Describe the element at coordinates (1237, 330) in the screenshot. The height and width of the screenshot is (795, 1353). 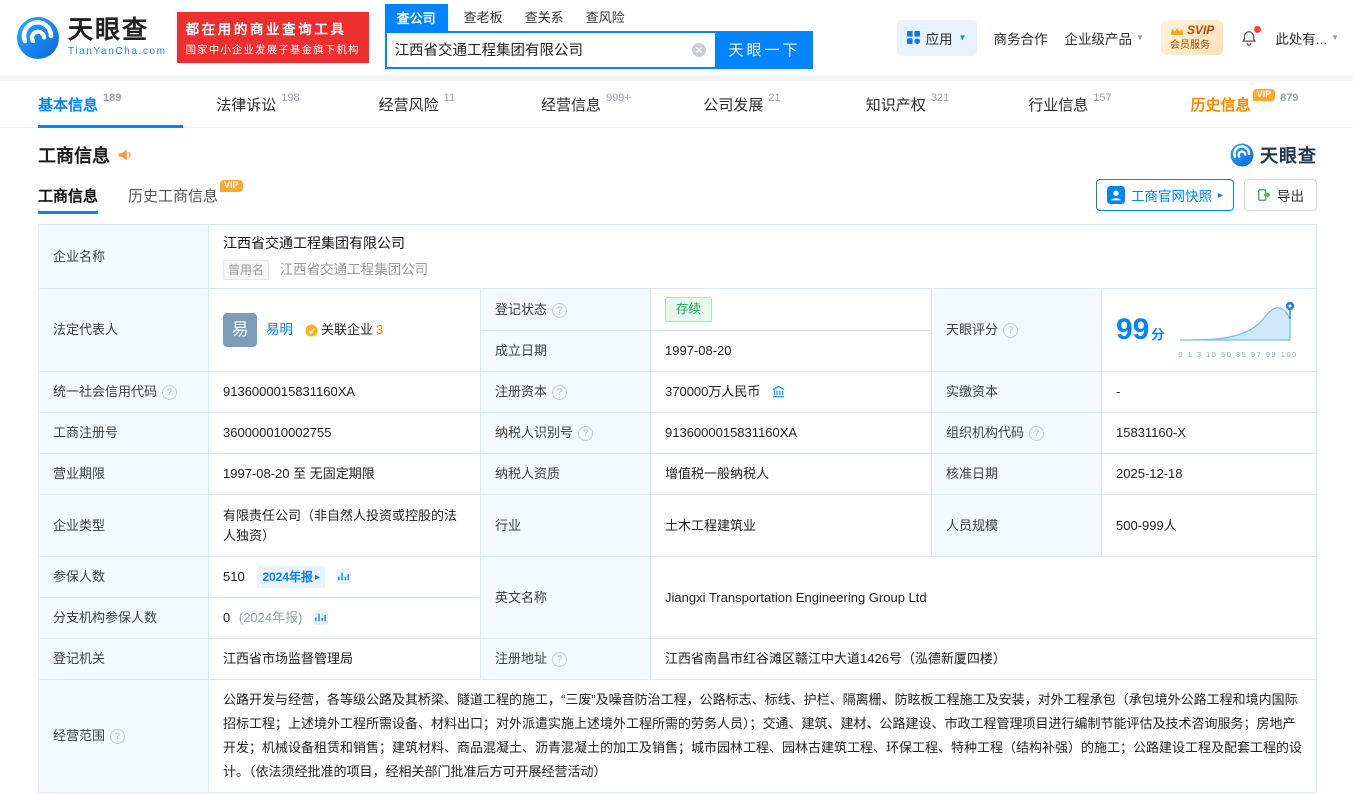
I see `score-chart: 0 1 3 15 50 85 97 99 100` at that location.